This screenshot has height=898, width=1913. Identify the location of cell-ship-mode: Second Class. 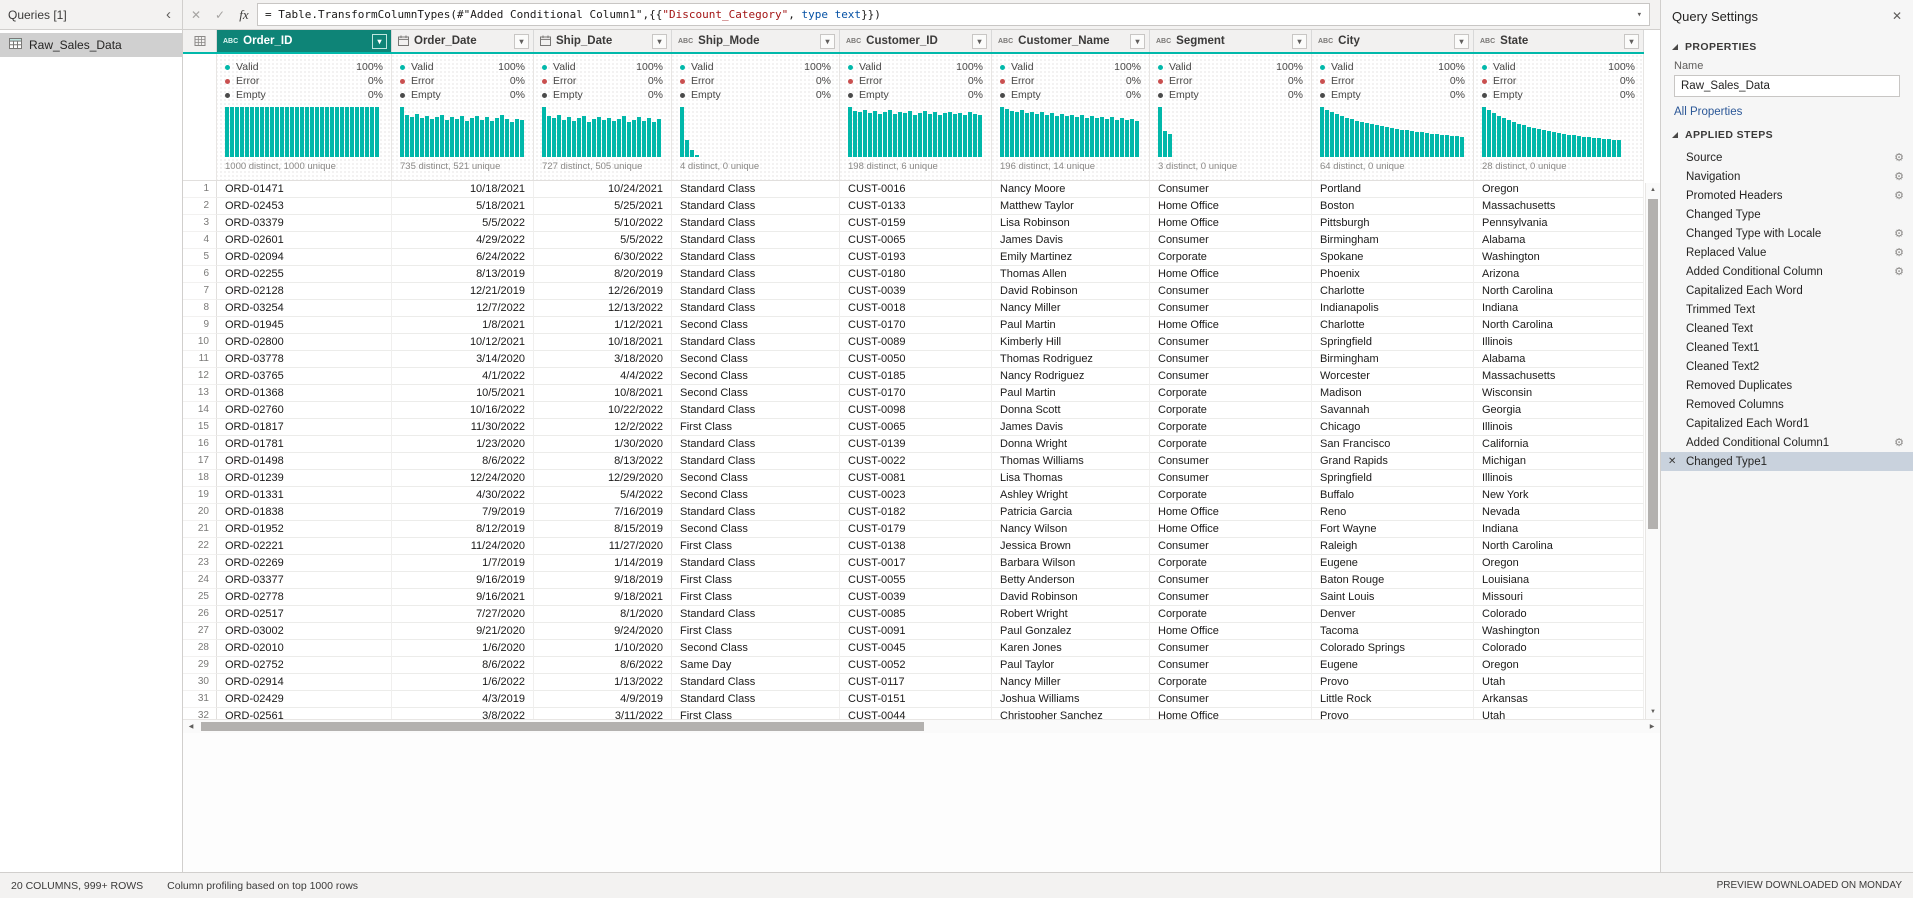
(756, 648).